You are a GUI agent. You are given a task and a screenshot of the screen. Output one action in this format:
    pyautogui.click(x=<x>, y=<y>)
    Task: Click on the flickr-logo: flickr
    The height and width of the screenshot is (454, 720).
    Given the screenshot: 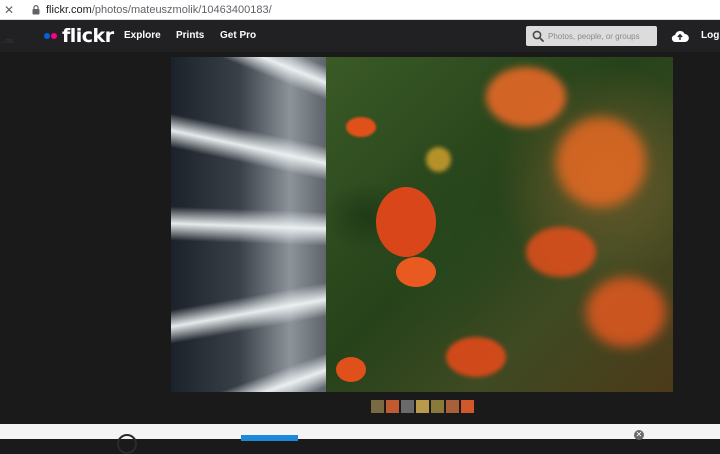 What is the action you would take?
    pyautogui.click(x=79, y=36)
    